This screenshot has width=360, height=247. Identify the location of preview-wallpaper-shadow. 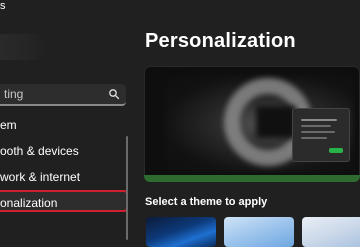
(276, 122).